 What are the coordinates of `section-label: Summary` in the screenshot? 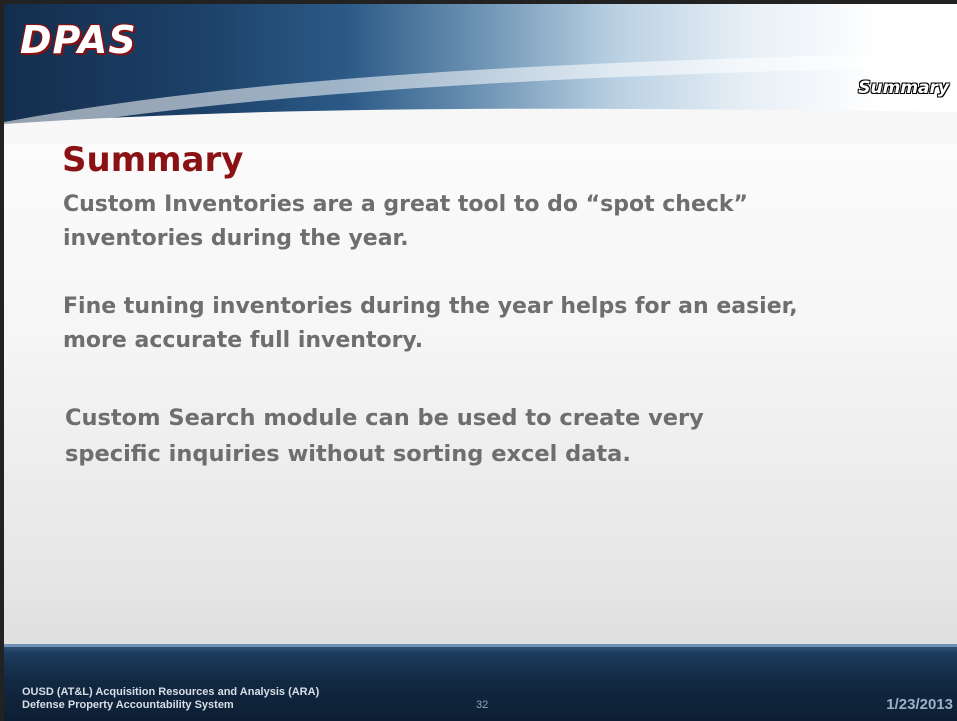 It's located at (903, 88).